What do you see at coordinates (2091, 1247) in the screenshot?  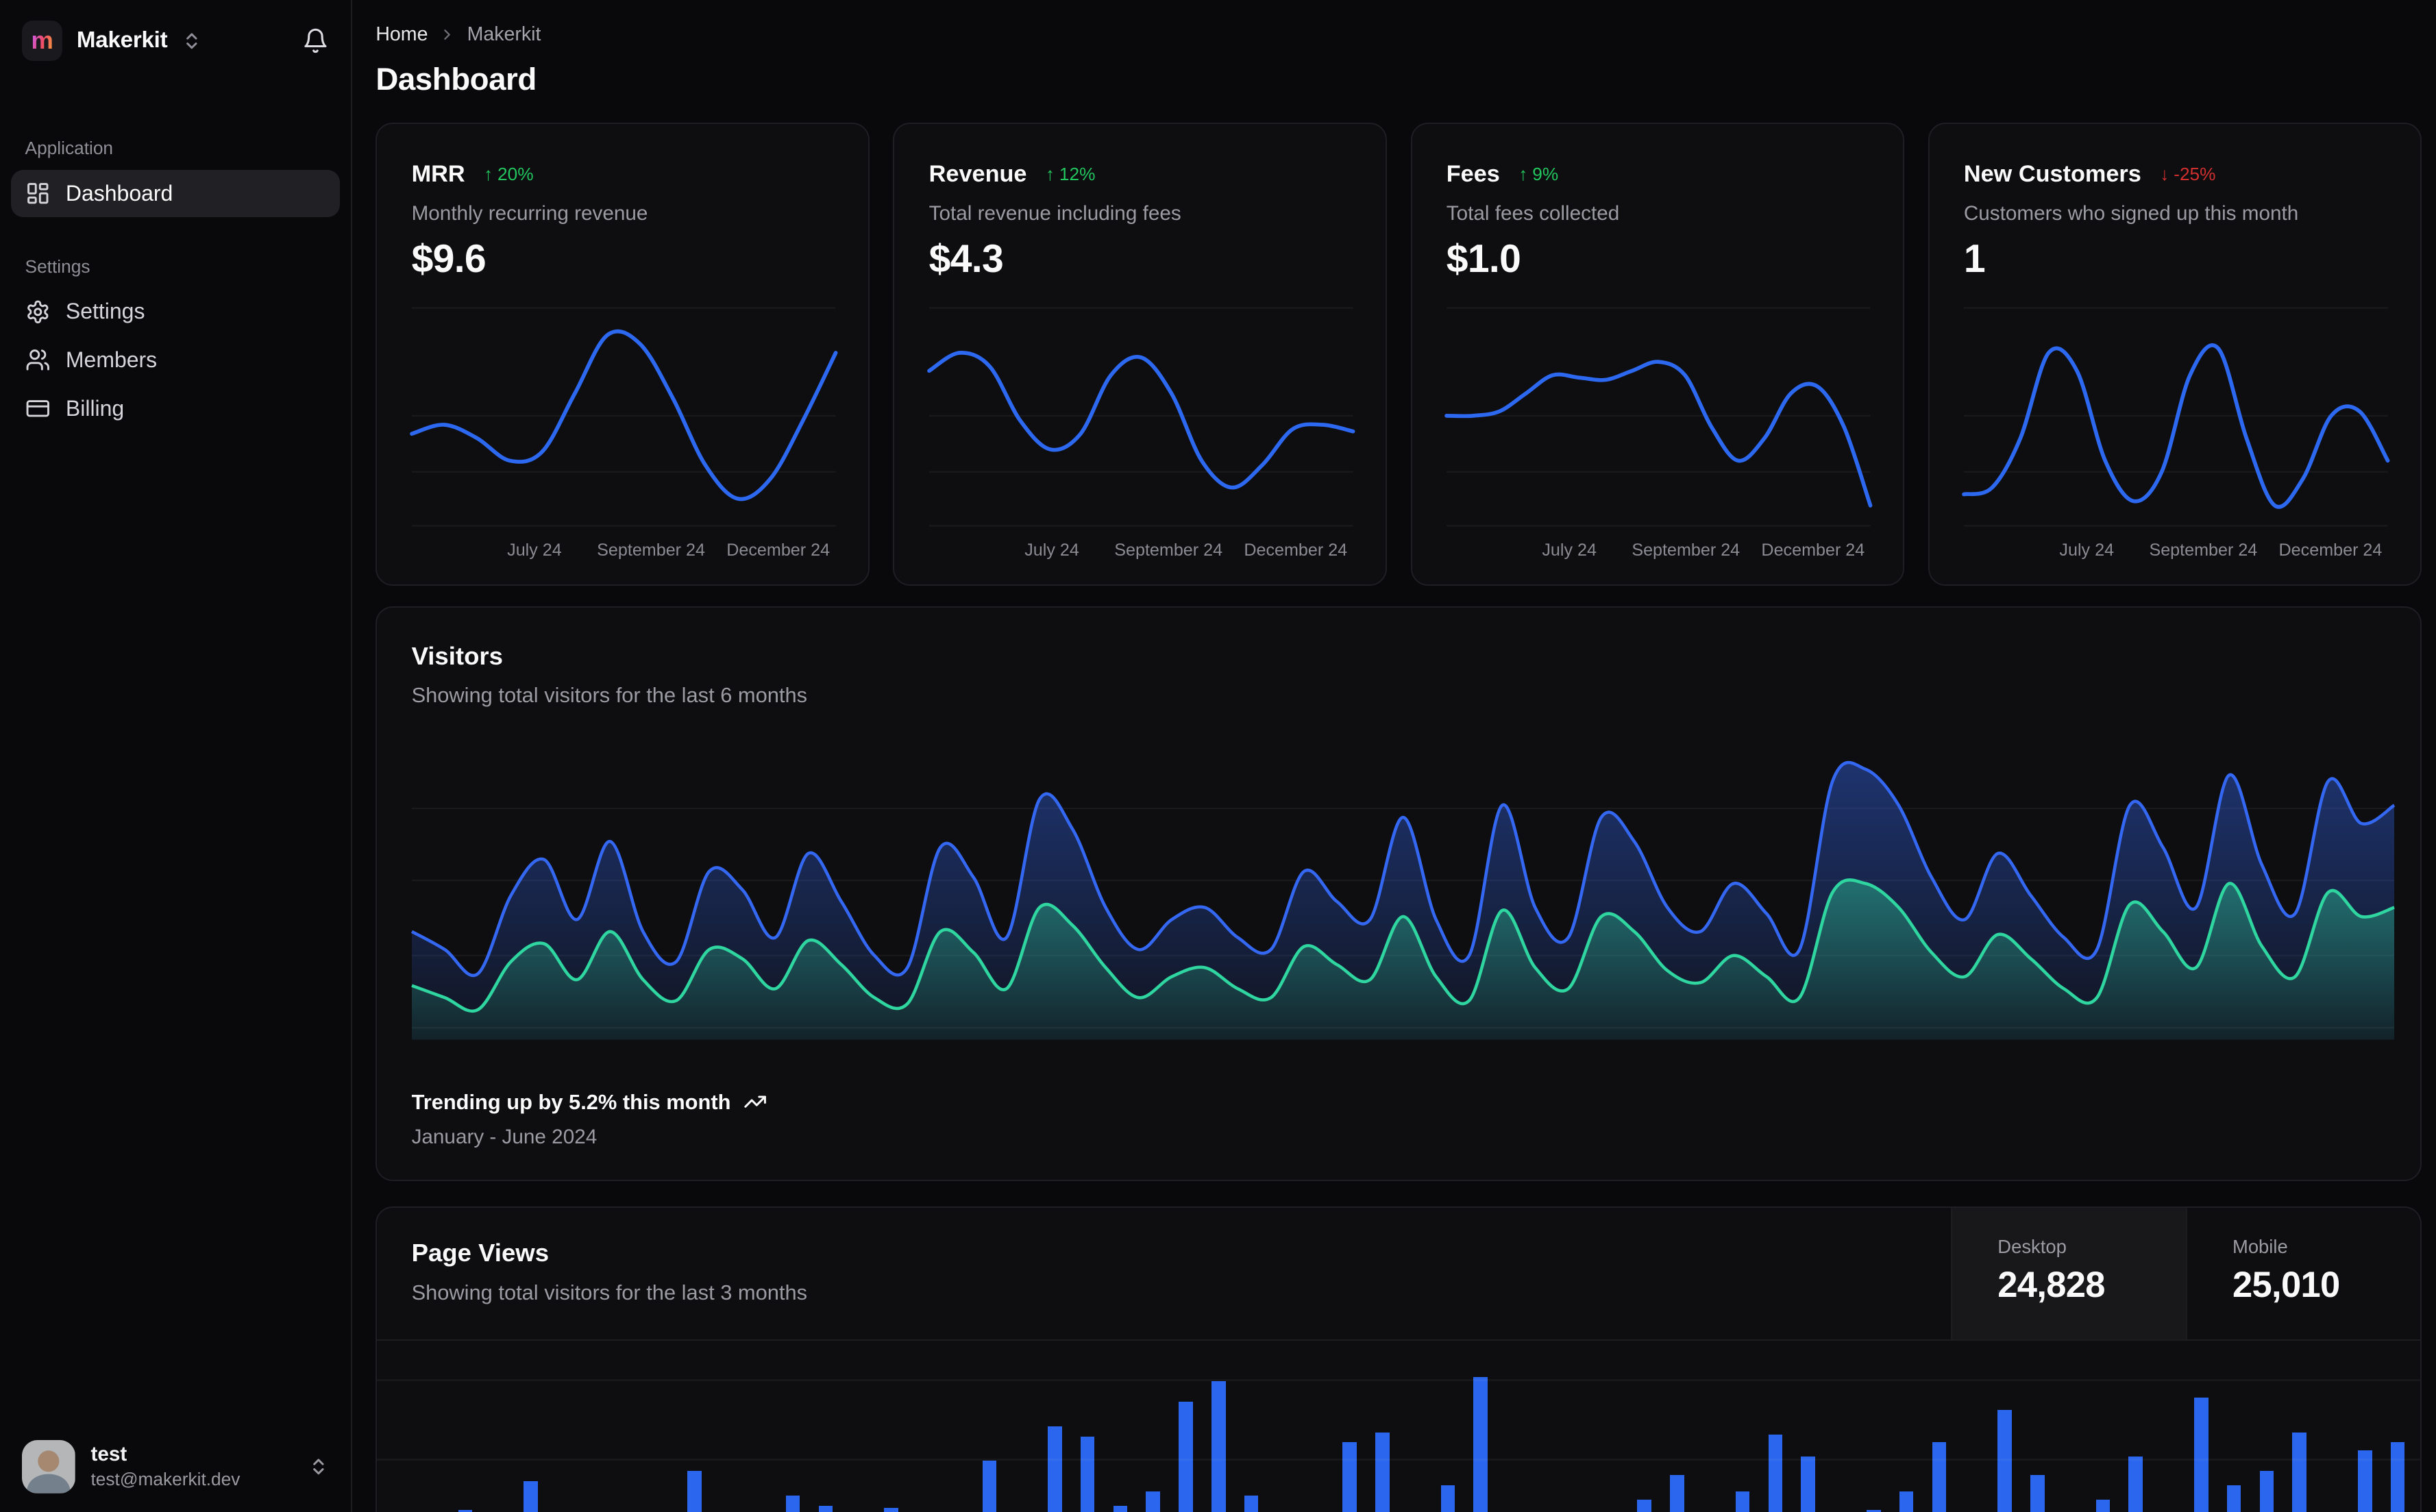 I see `toggle-label: Desktop` at bounding box center [2091, 1247].